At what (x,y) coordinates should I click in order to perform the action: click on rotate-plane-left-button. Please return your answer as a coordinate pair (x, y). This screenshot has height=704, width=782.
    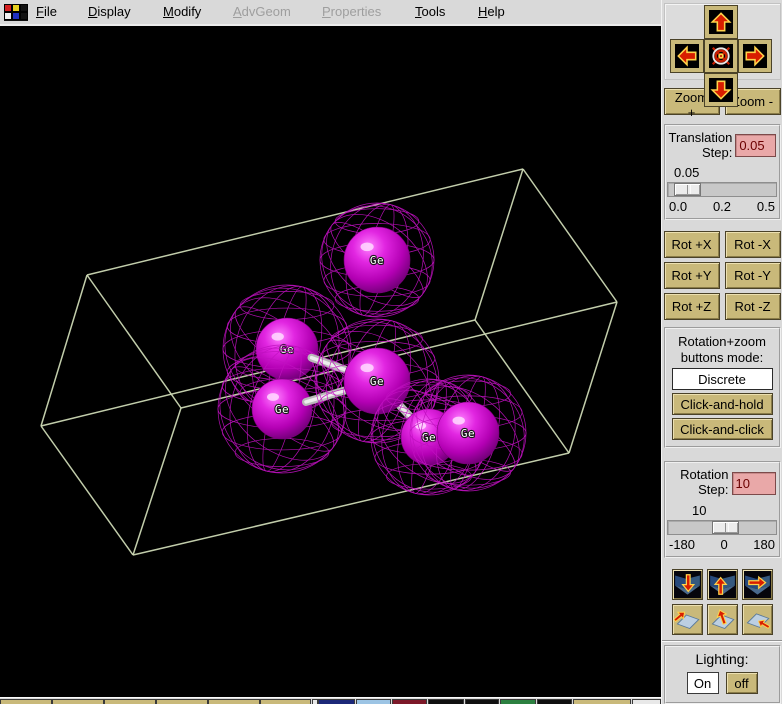
    Looking at the image, I should click on (687, 619).